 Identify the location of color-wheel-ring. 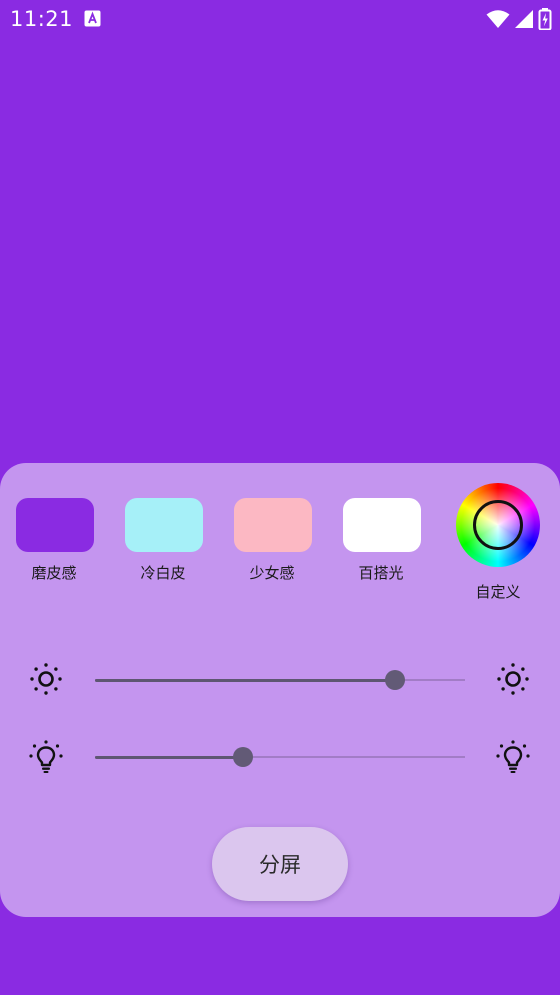
(498, 525).